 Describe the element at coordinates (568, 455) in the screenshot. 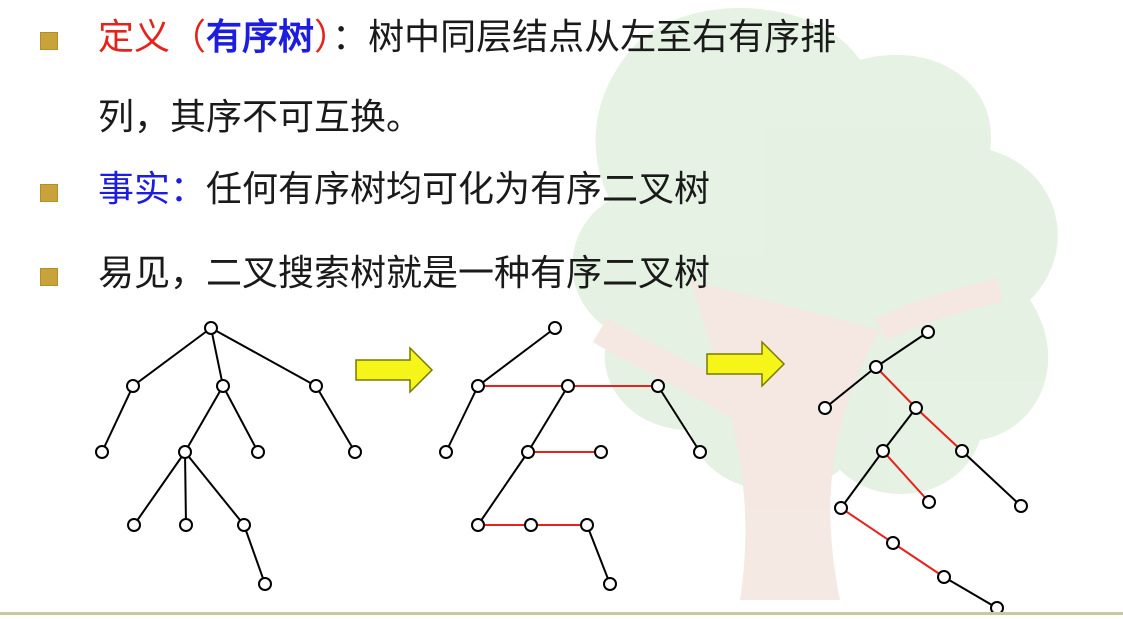

I see `linked-tree-sibling-edges` at that location.